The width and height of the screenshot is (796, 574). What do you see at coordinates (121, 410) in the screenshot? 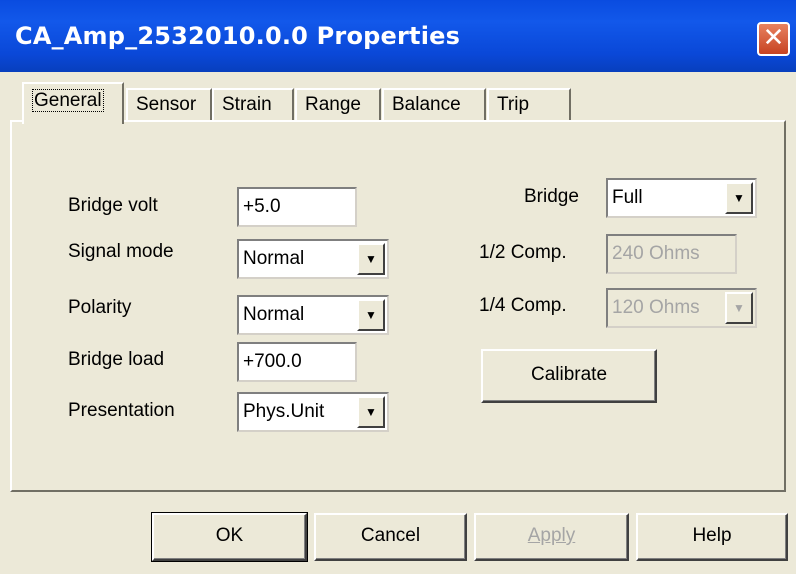
I see `presentation-label: Presentation` at bounding box center [121, 410].